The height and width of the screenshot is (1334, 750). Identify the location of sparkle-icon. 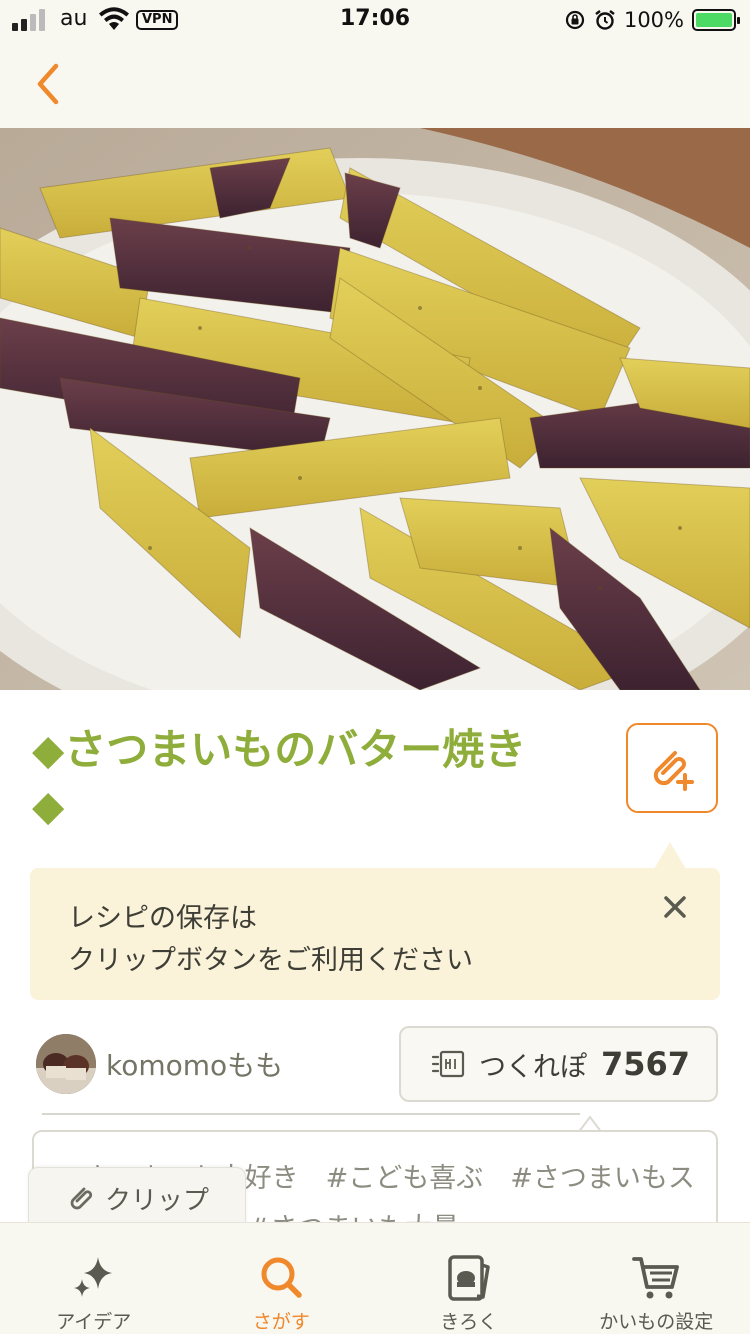
(92, 1277).